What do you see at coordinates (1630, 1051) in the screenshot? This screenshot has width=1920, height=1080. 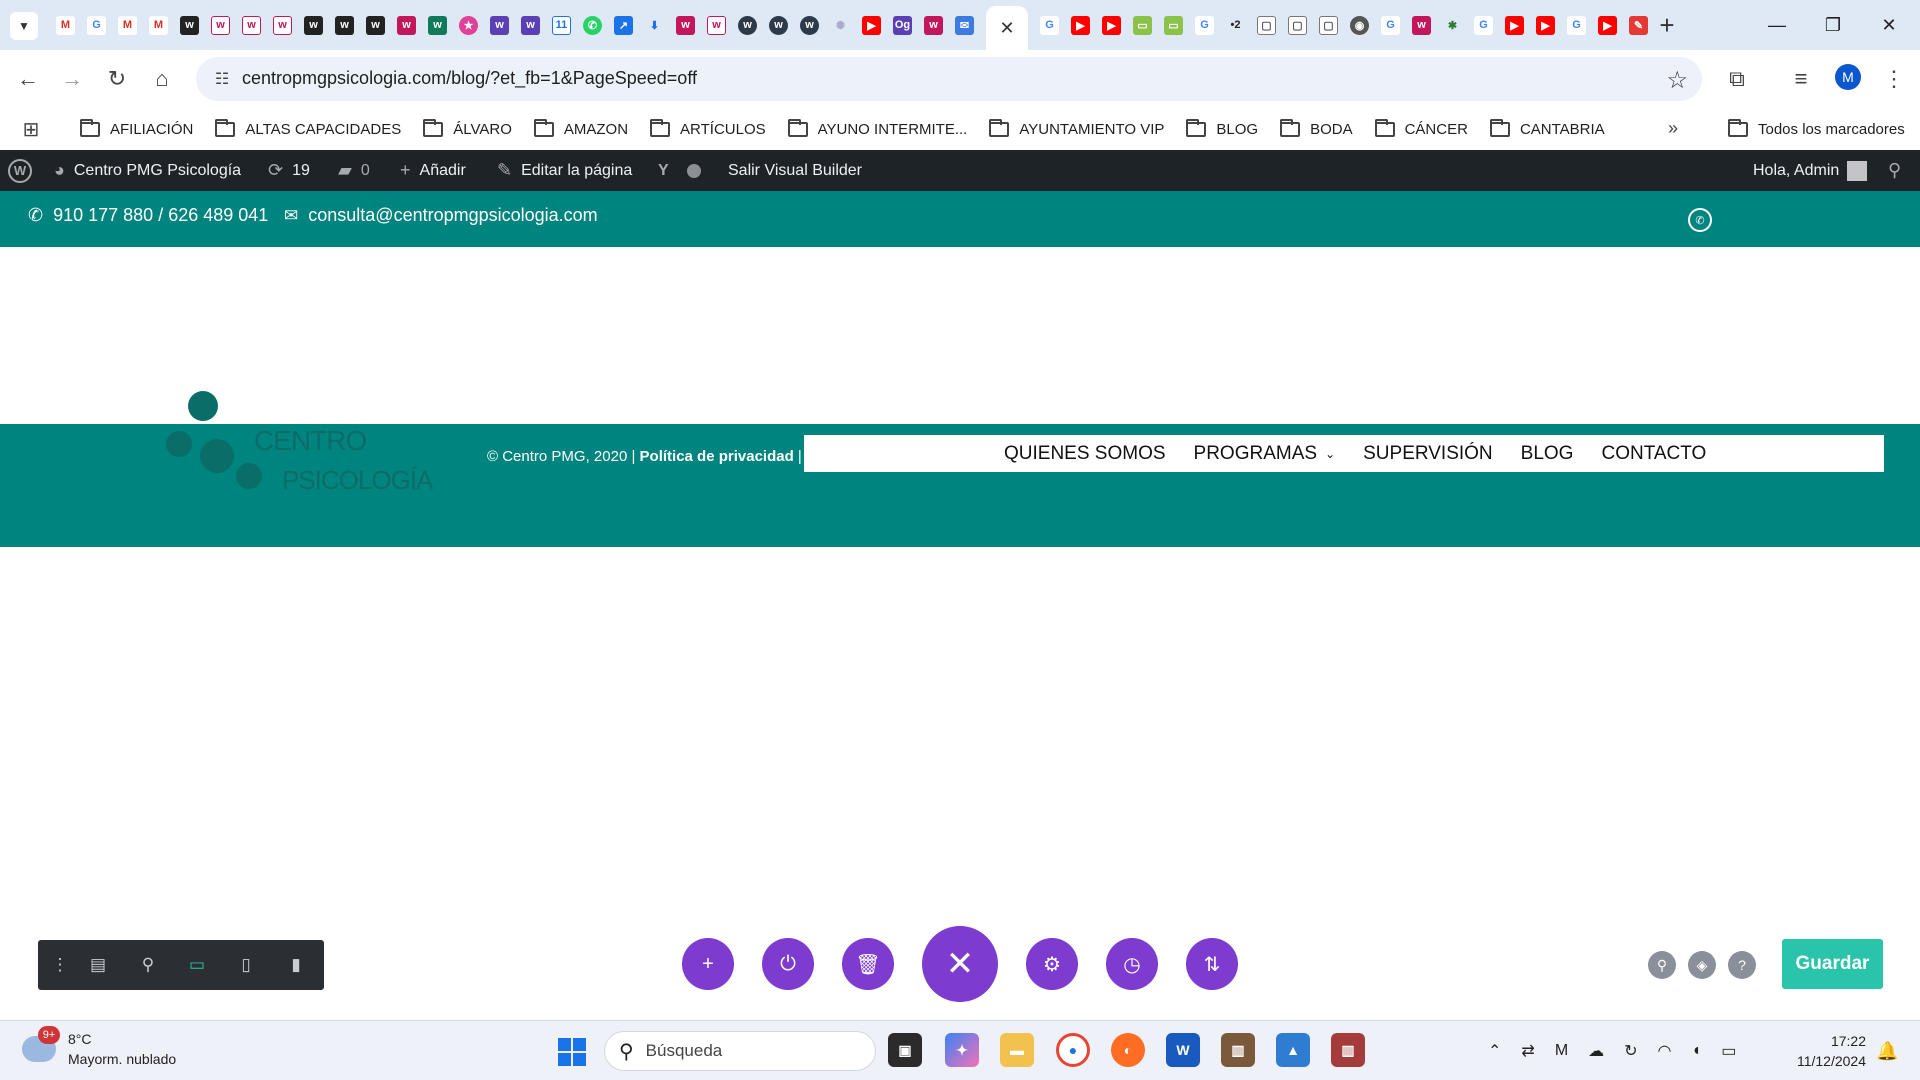 I see `refresh-icon: ↻` at bounding box center [1630, 1051].